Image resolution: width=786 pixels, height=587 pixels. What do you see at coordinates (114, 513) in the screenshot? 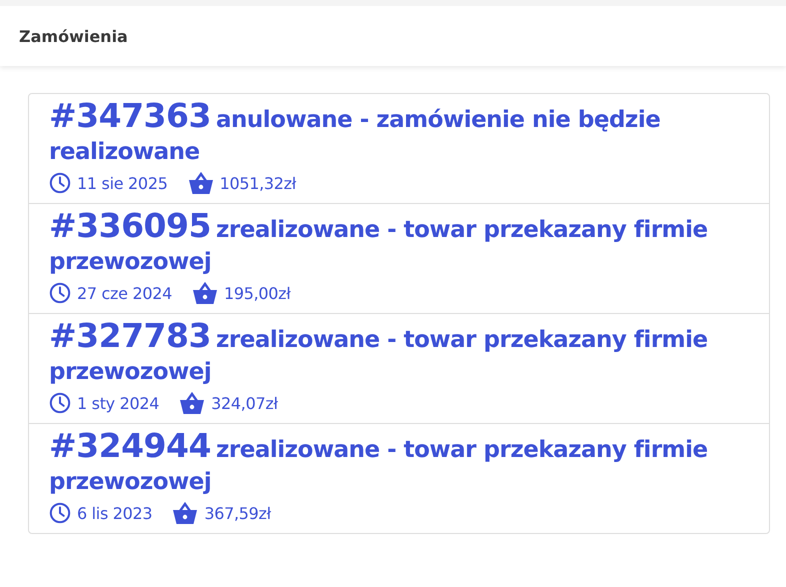
I see `order-date: 6 lis 2023` at bounding box center [114, 513].